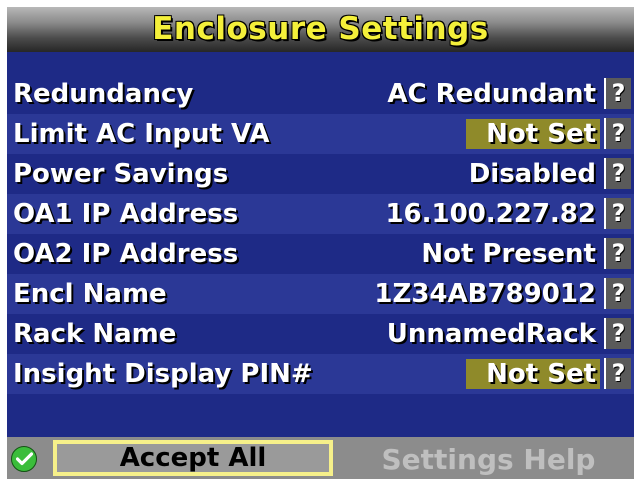  I want to click on setting-label: OA1 IP Address, so click(126, 214).